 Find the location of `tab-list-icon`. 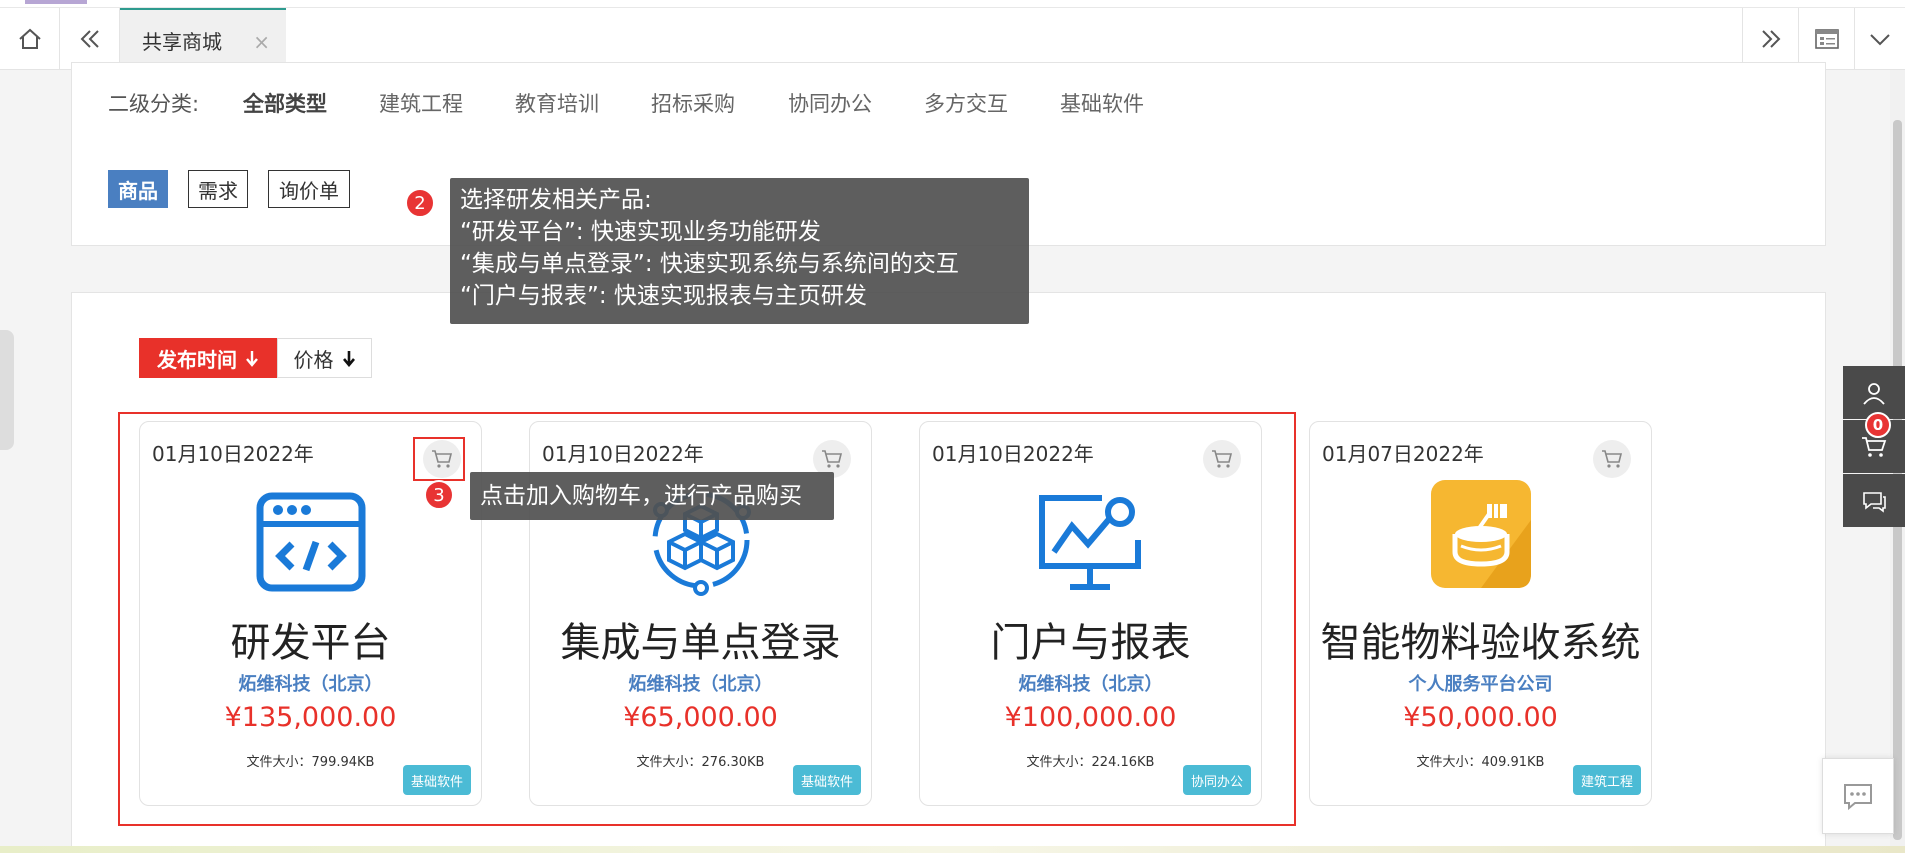

tab-list-icon is located at coordinates (1826, 38).